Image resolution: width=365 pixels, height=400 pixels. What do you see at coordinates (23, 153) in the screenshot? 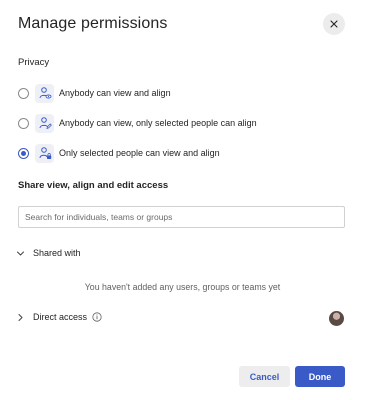
I see `radio-button-checked` at bounding box center [23, 153].